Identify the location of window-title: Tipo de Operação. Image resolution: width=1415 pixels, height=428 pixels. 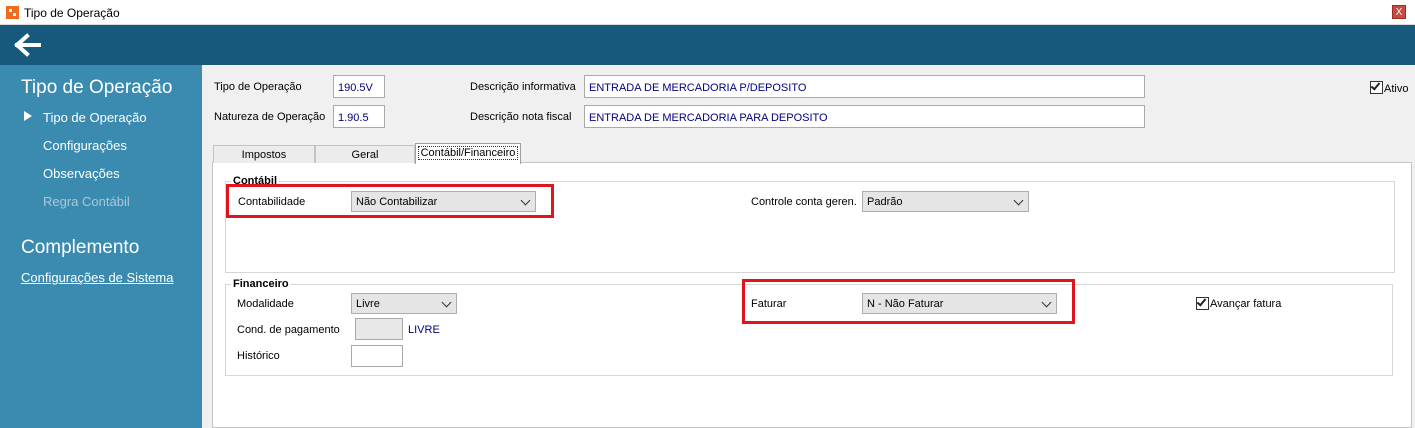
(72, 13).